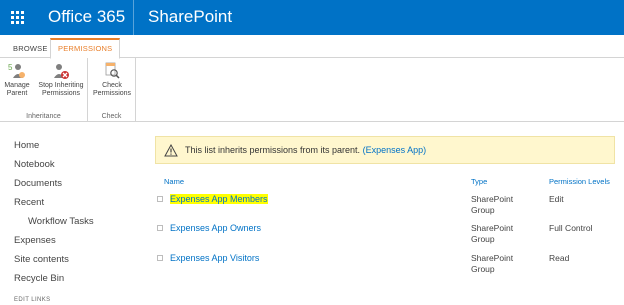 This screenshot has width=624, height=305. What do you see at coordinates (215, 228) in the screenshot?
I see `group-link-owners: Expenses App Owners` at bounding box center [215, 228].